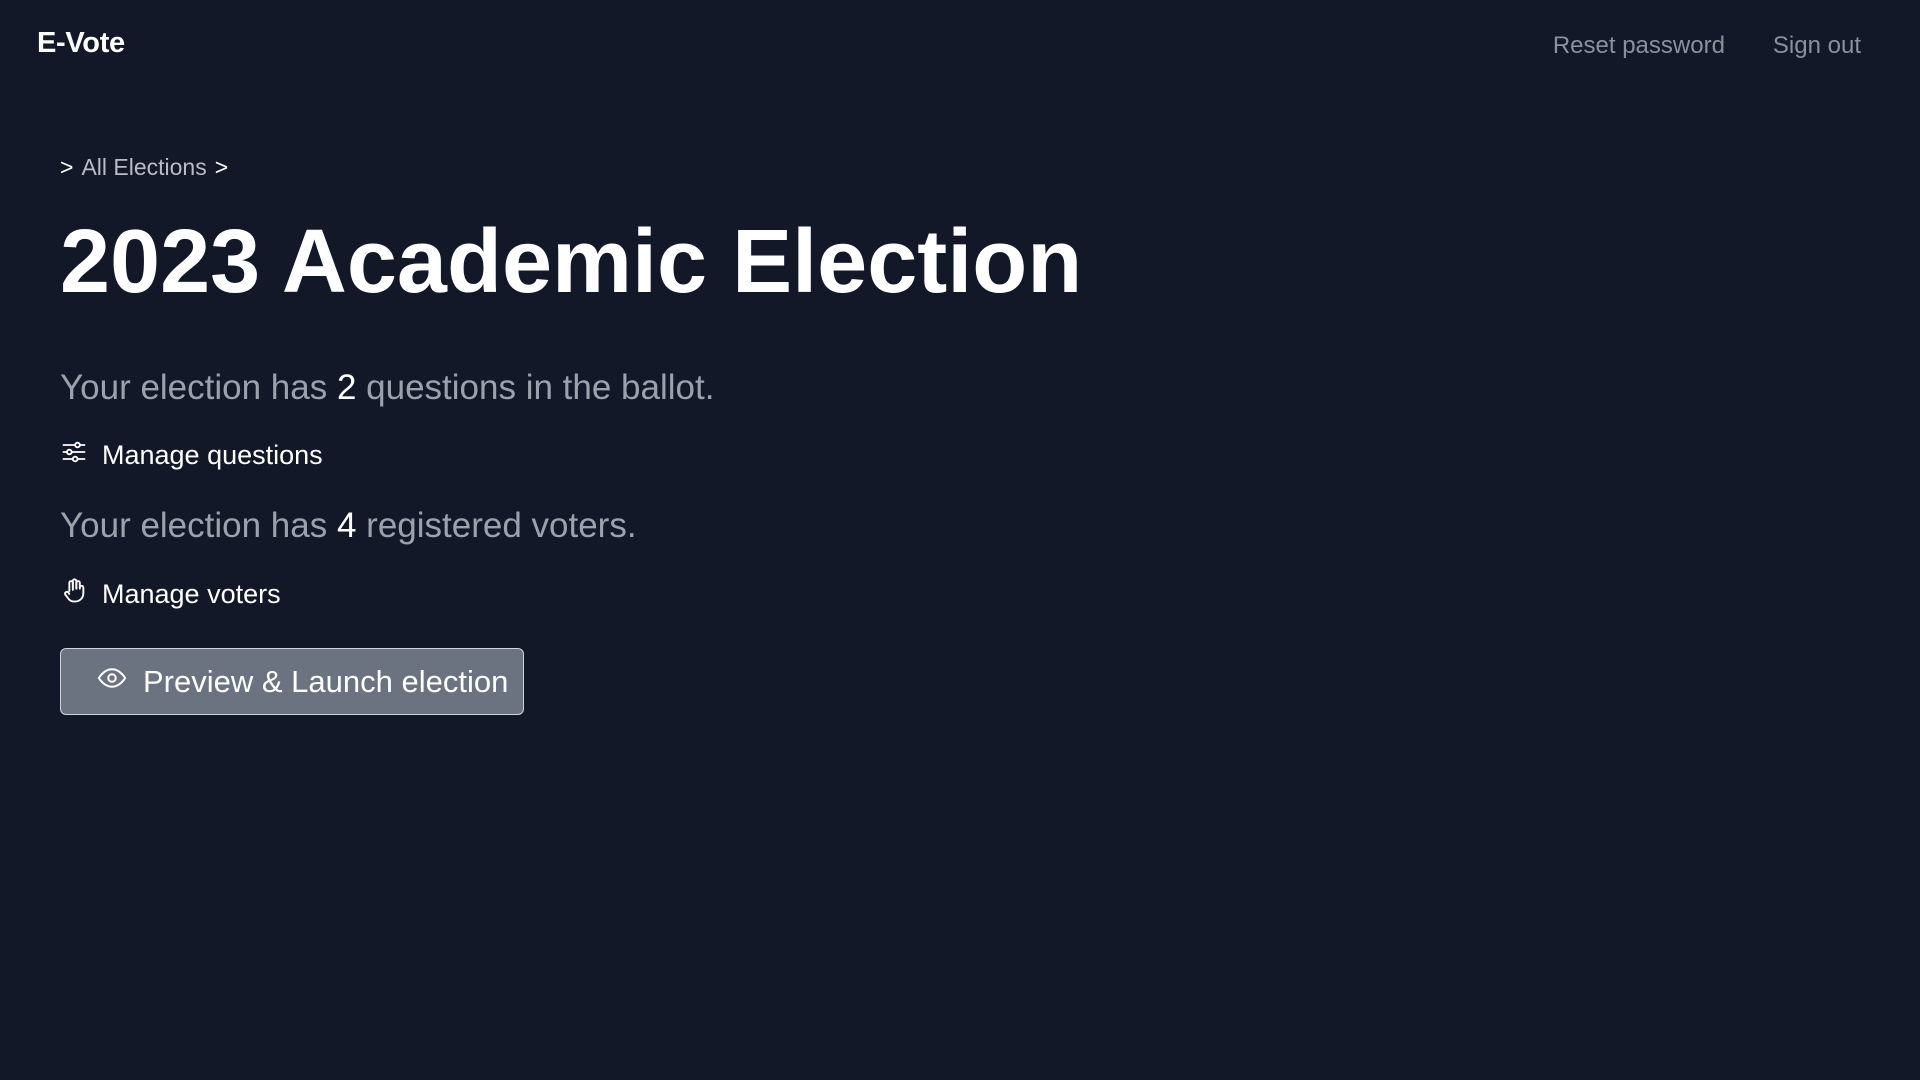 The height and width of the screenshot is (1080, 1920). Describe the element at coordinates (571, 262) in the screenshot. I see `page-title: 2023 Academic Election` at that location.